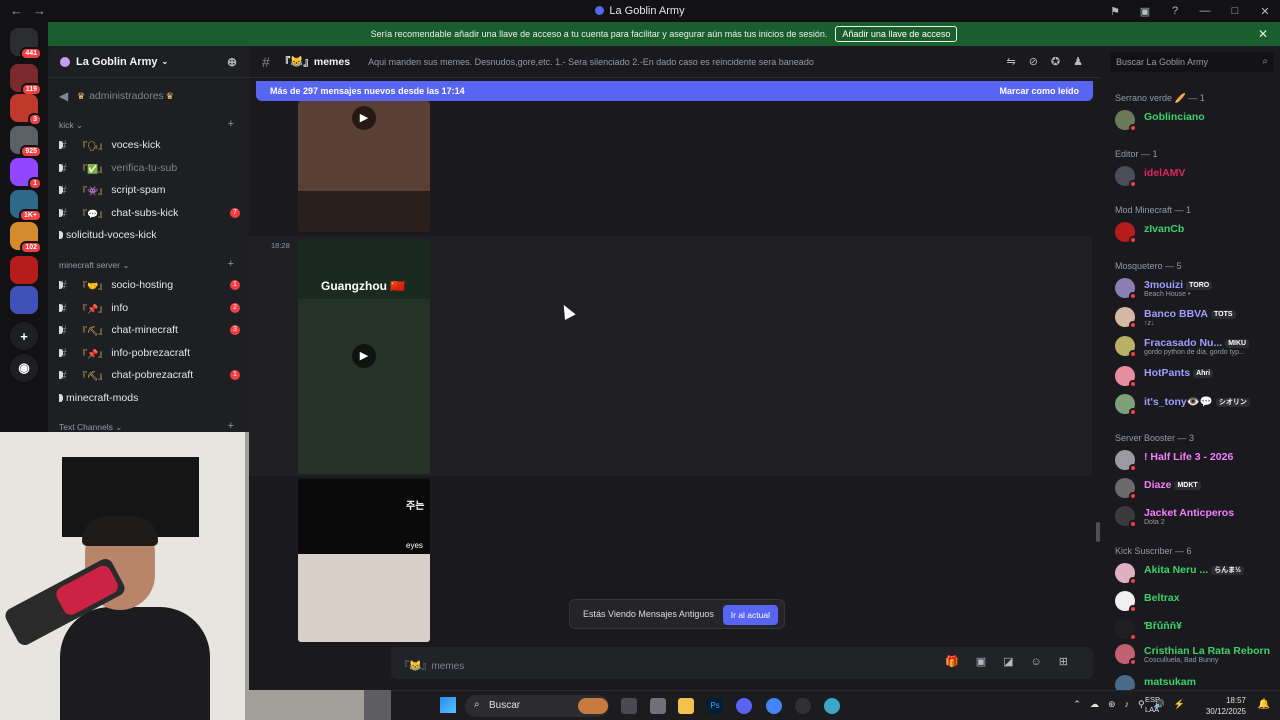  I want to click on unread-pip, so click(61, 308).